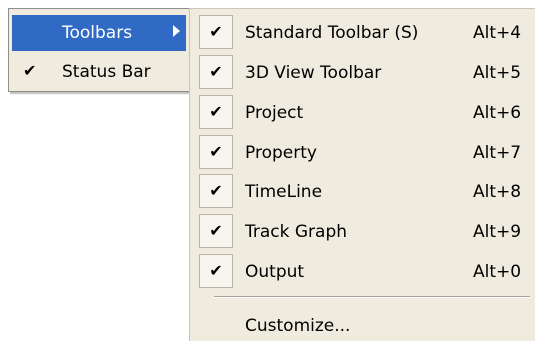 Image resolution: width=537 pixels, height=341 pixels. Describe the element at coordinates (497, 113) in the screenshot. I see `shortcut-label: Alt+6` at that location.